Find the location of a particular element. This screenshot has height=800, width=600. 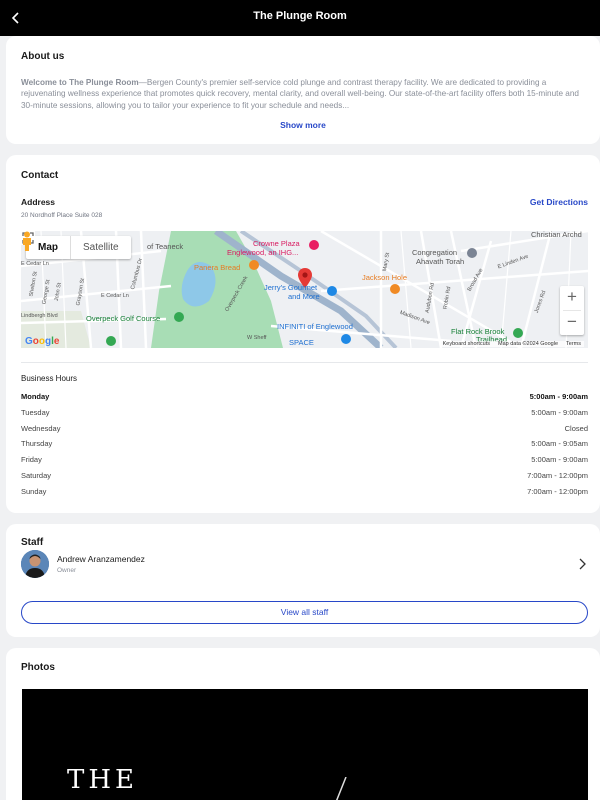

hours-row: Thursday 5:00am - 9:05am is located at coordinates (304, 445).